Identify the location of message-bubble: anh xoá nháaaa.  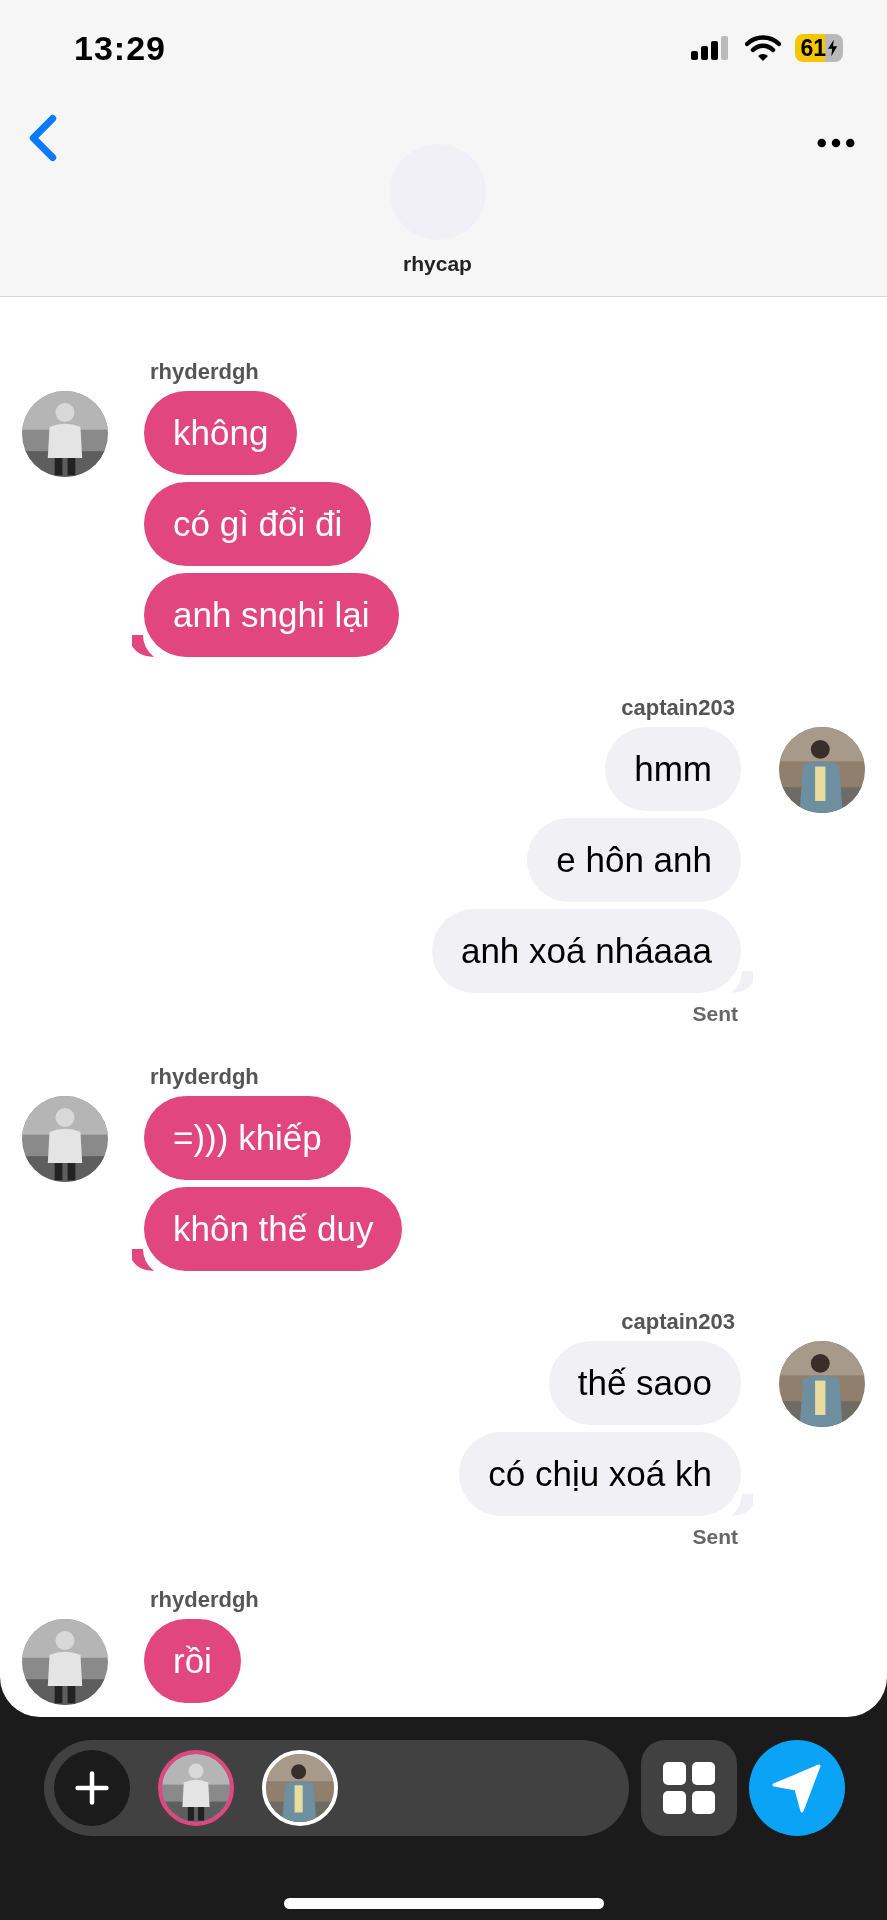
(586, 951).